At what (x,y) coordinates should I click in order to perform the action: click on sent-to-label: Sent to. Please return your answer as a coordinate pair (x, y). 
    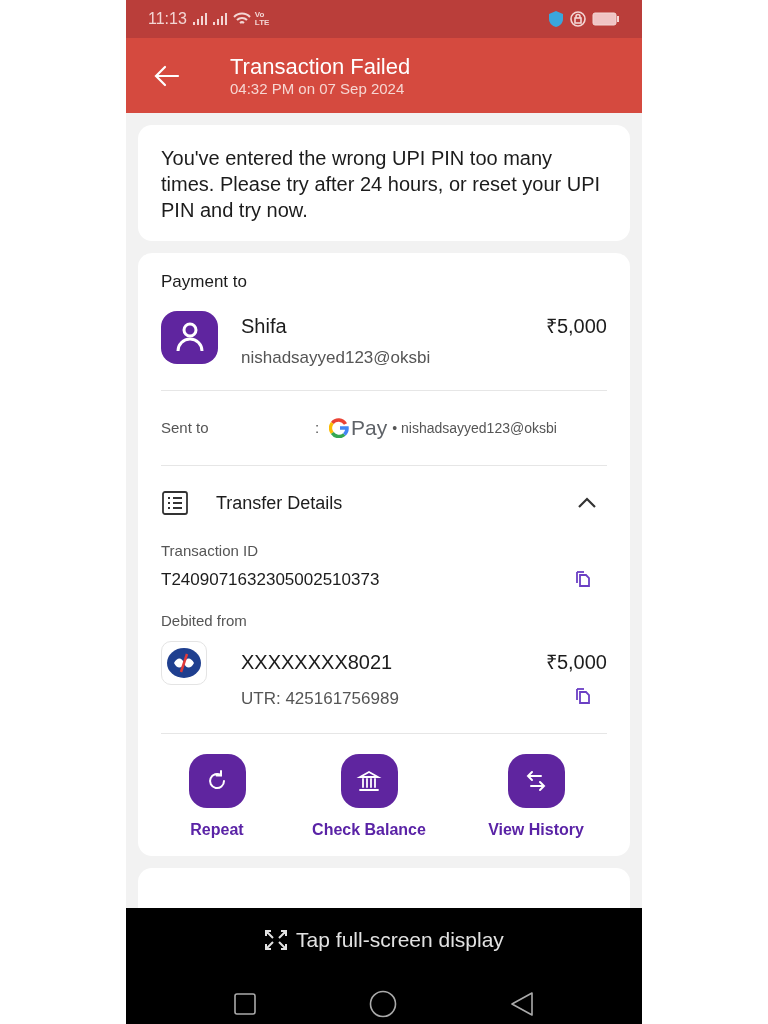
    Looking at the image, I should click on (185, 427).